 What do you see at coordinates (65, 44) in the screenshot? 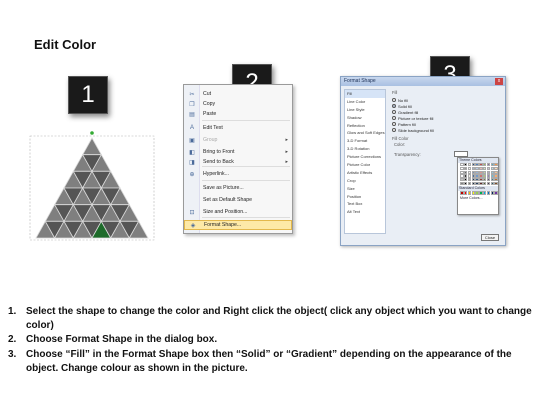
I see `page-title: Edit Color` at bounding box center [65, 44].